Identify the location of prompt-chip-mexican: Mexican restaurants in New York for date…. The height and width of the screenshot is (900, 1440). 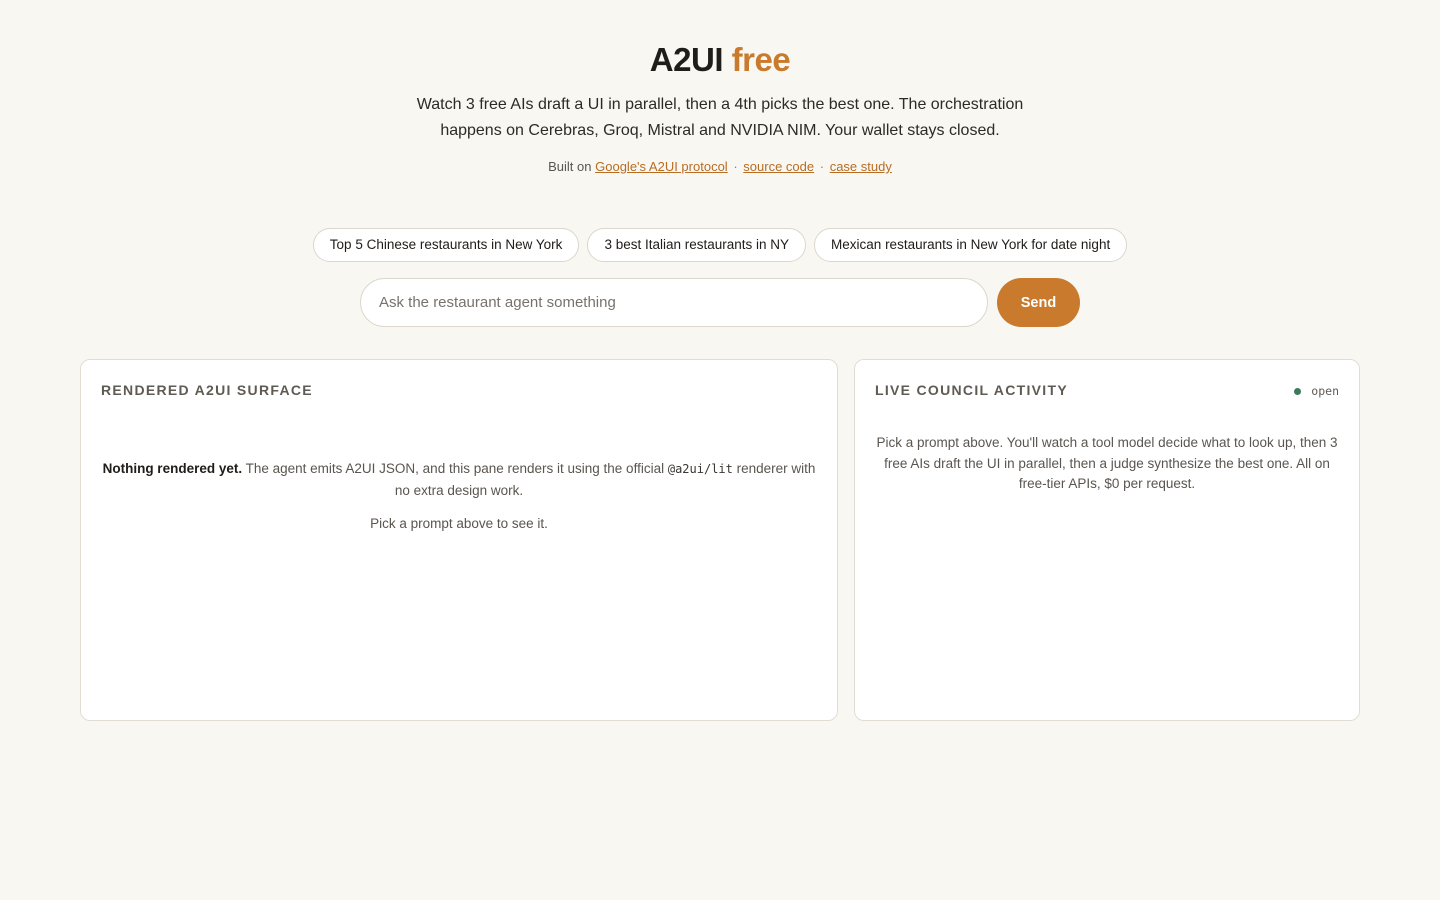
(971, 245).